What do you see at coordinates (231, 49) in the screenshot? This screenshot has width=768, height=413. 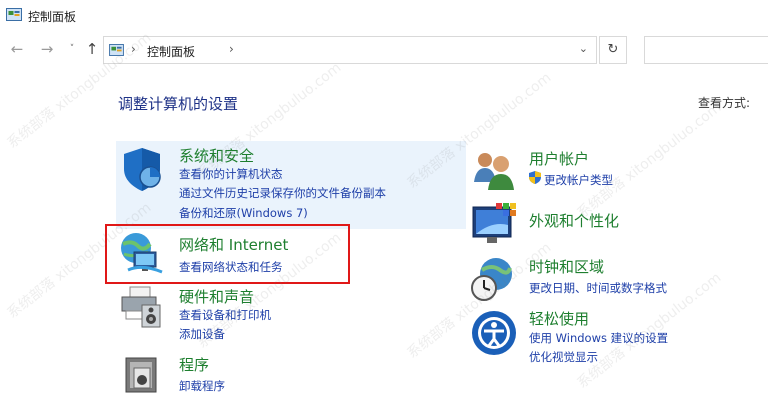 I see `breadcrumb-chevron-icon: ›` at bounding box center [231, 49].